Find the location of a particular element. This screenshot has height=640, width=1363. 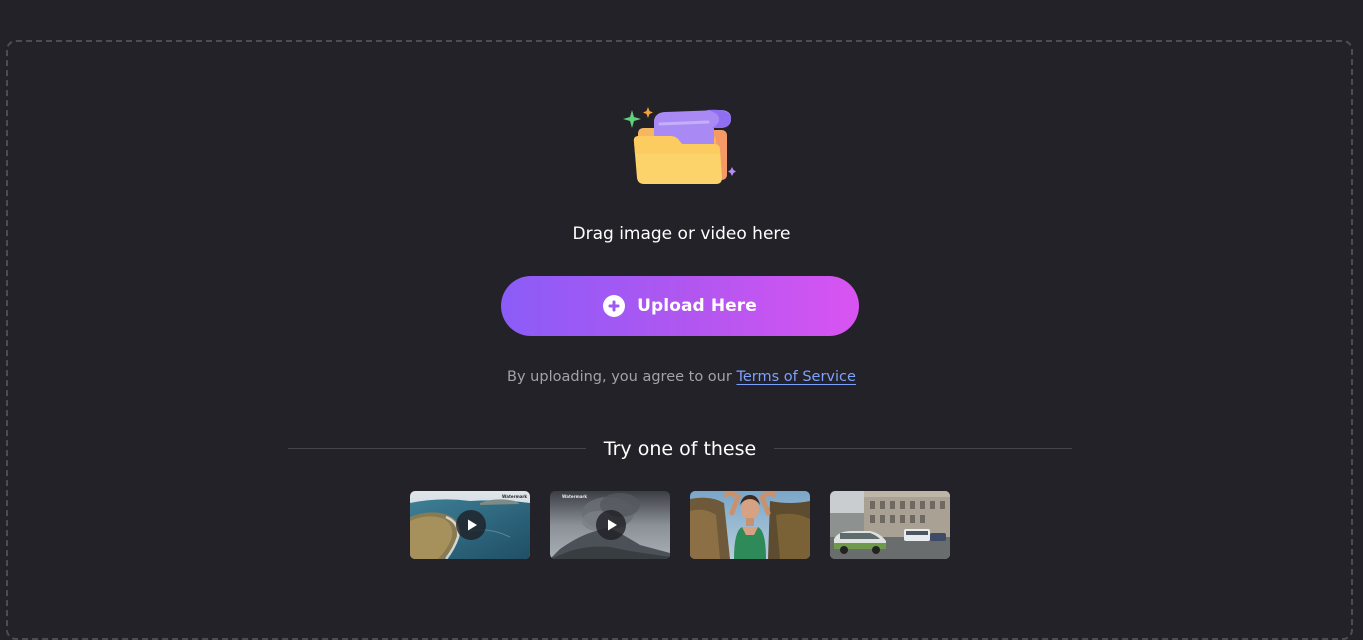

sample-thumbnail-portrait is located at coordinates (750, 525).